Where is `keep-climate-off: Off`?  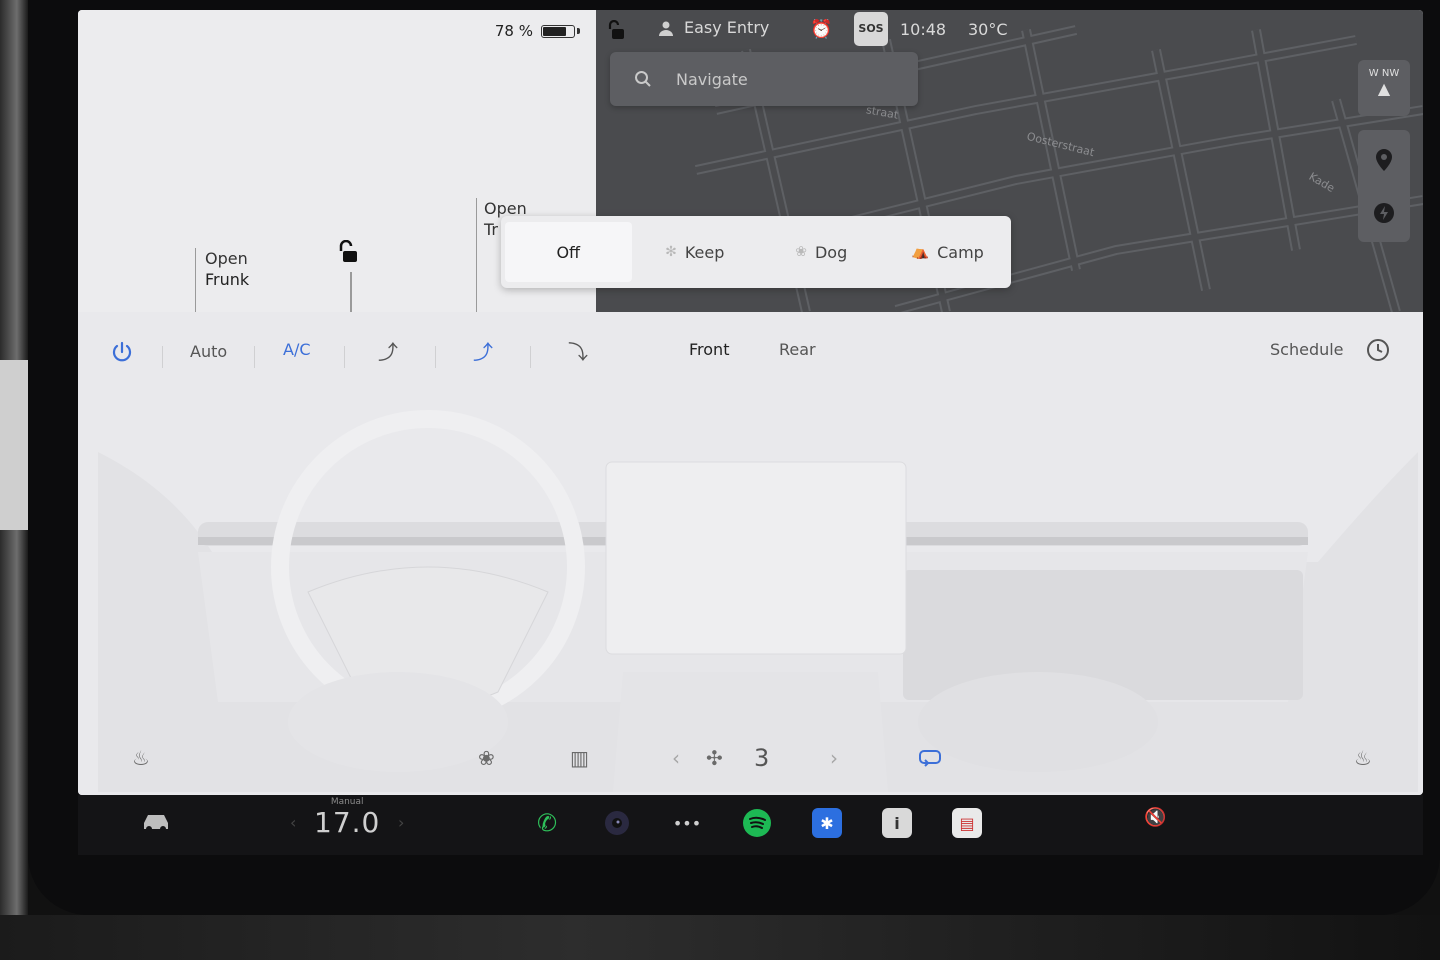
keep-climate-off: Off is located at coordinates (568, 252).